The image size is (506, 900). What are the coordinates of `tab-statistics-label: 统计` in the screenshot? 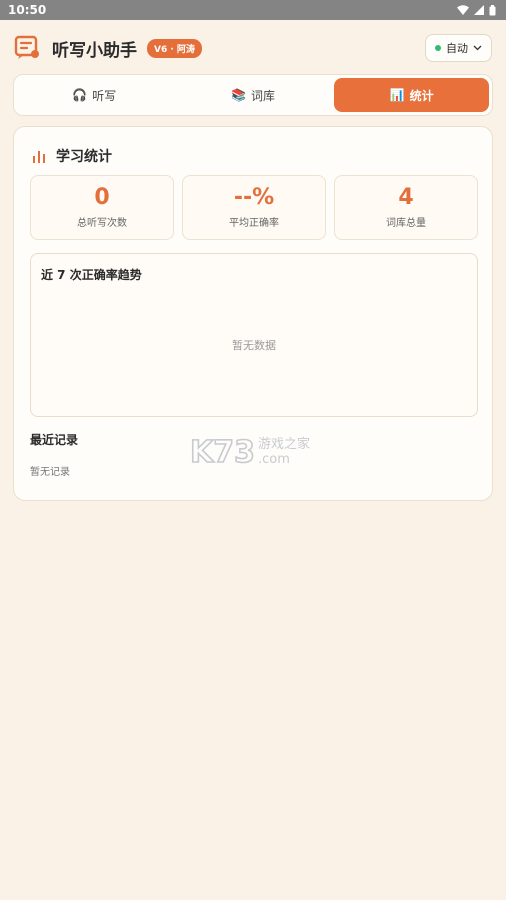 It's located at (421, 95).